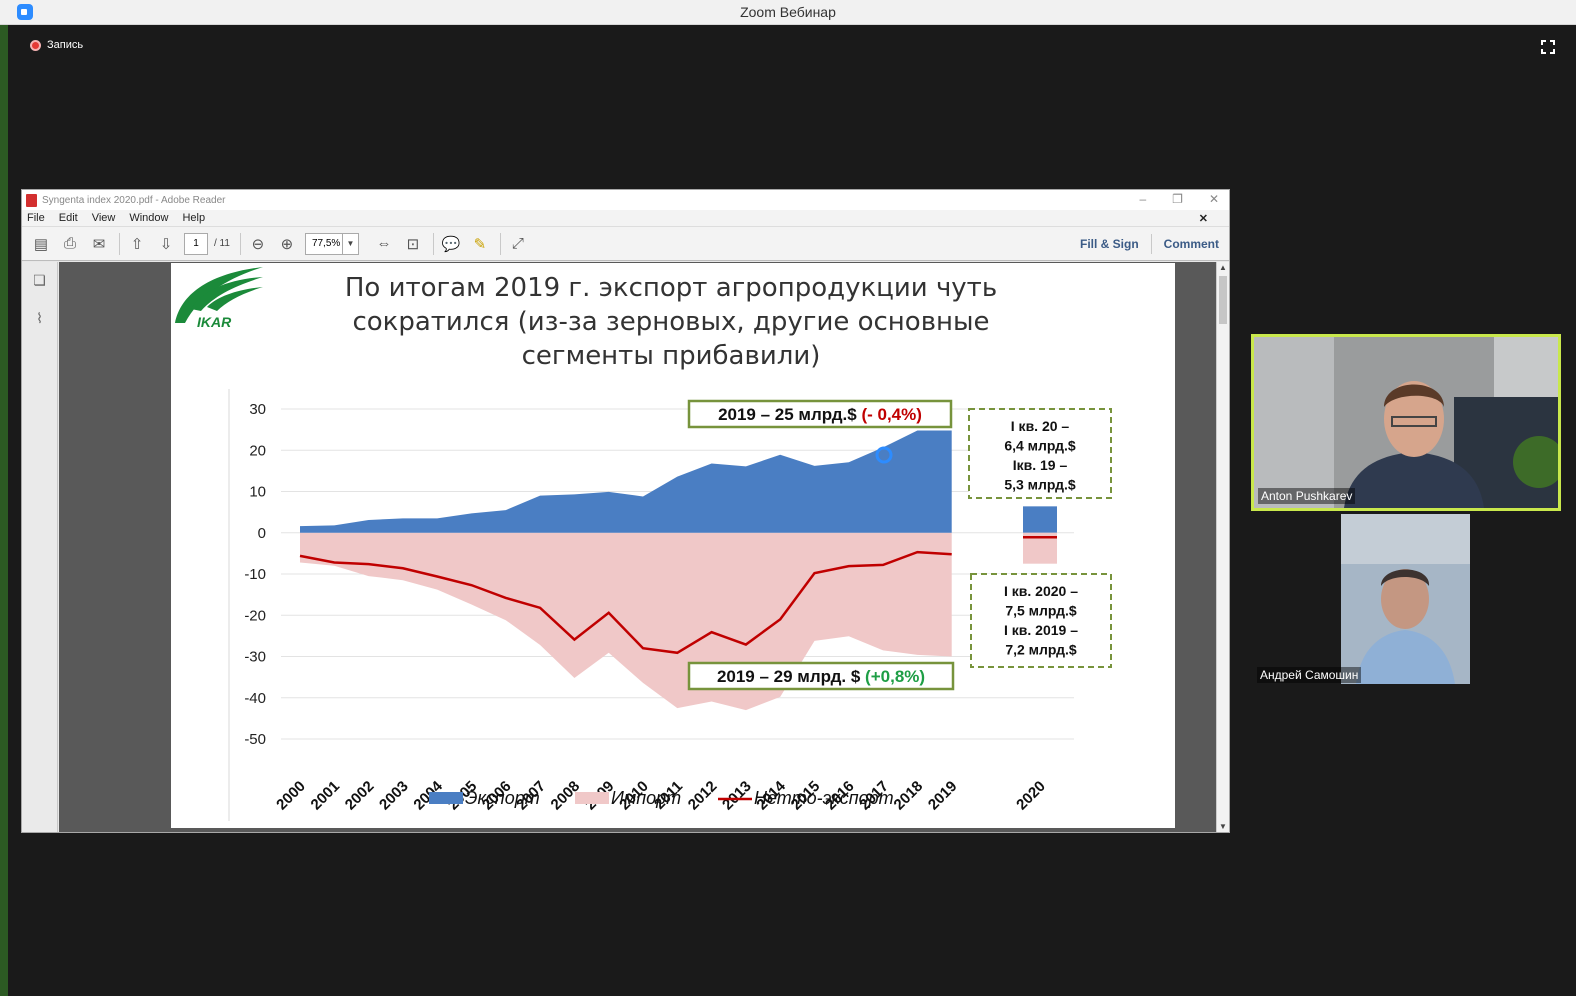  I want to click on y-tick-label: 0, so click(262, 533).